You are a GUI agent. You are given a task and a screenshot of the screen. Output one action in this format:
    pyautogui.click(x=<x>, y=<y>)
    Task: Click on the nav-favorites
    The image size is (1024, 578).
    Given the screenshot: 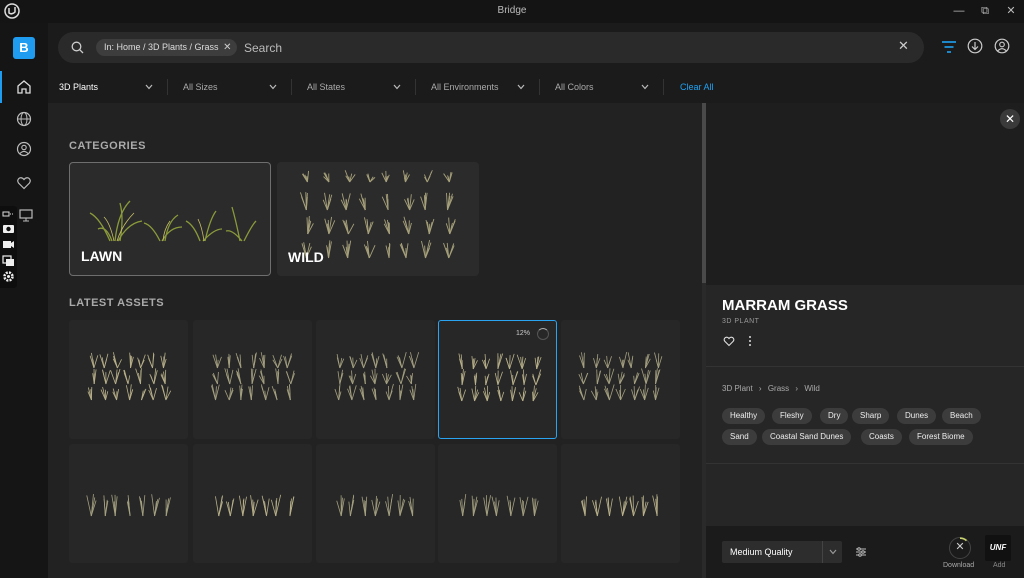 What is the action you would take?
    pyautogui.click(x=24, y=183)
    